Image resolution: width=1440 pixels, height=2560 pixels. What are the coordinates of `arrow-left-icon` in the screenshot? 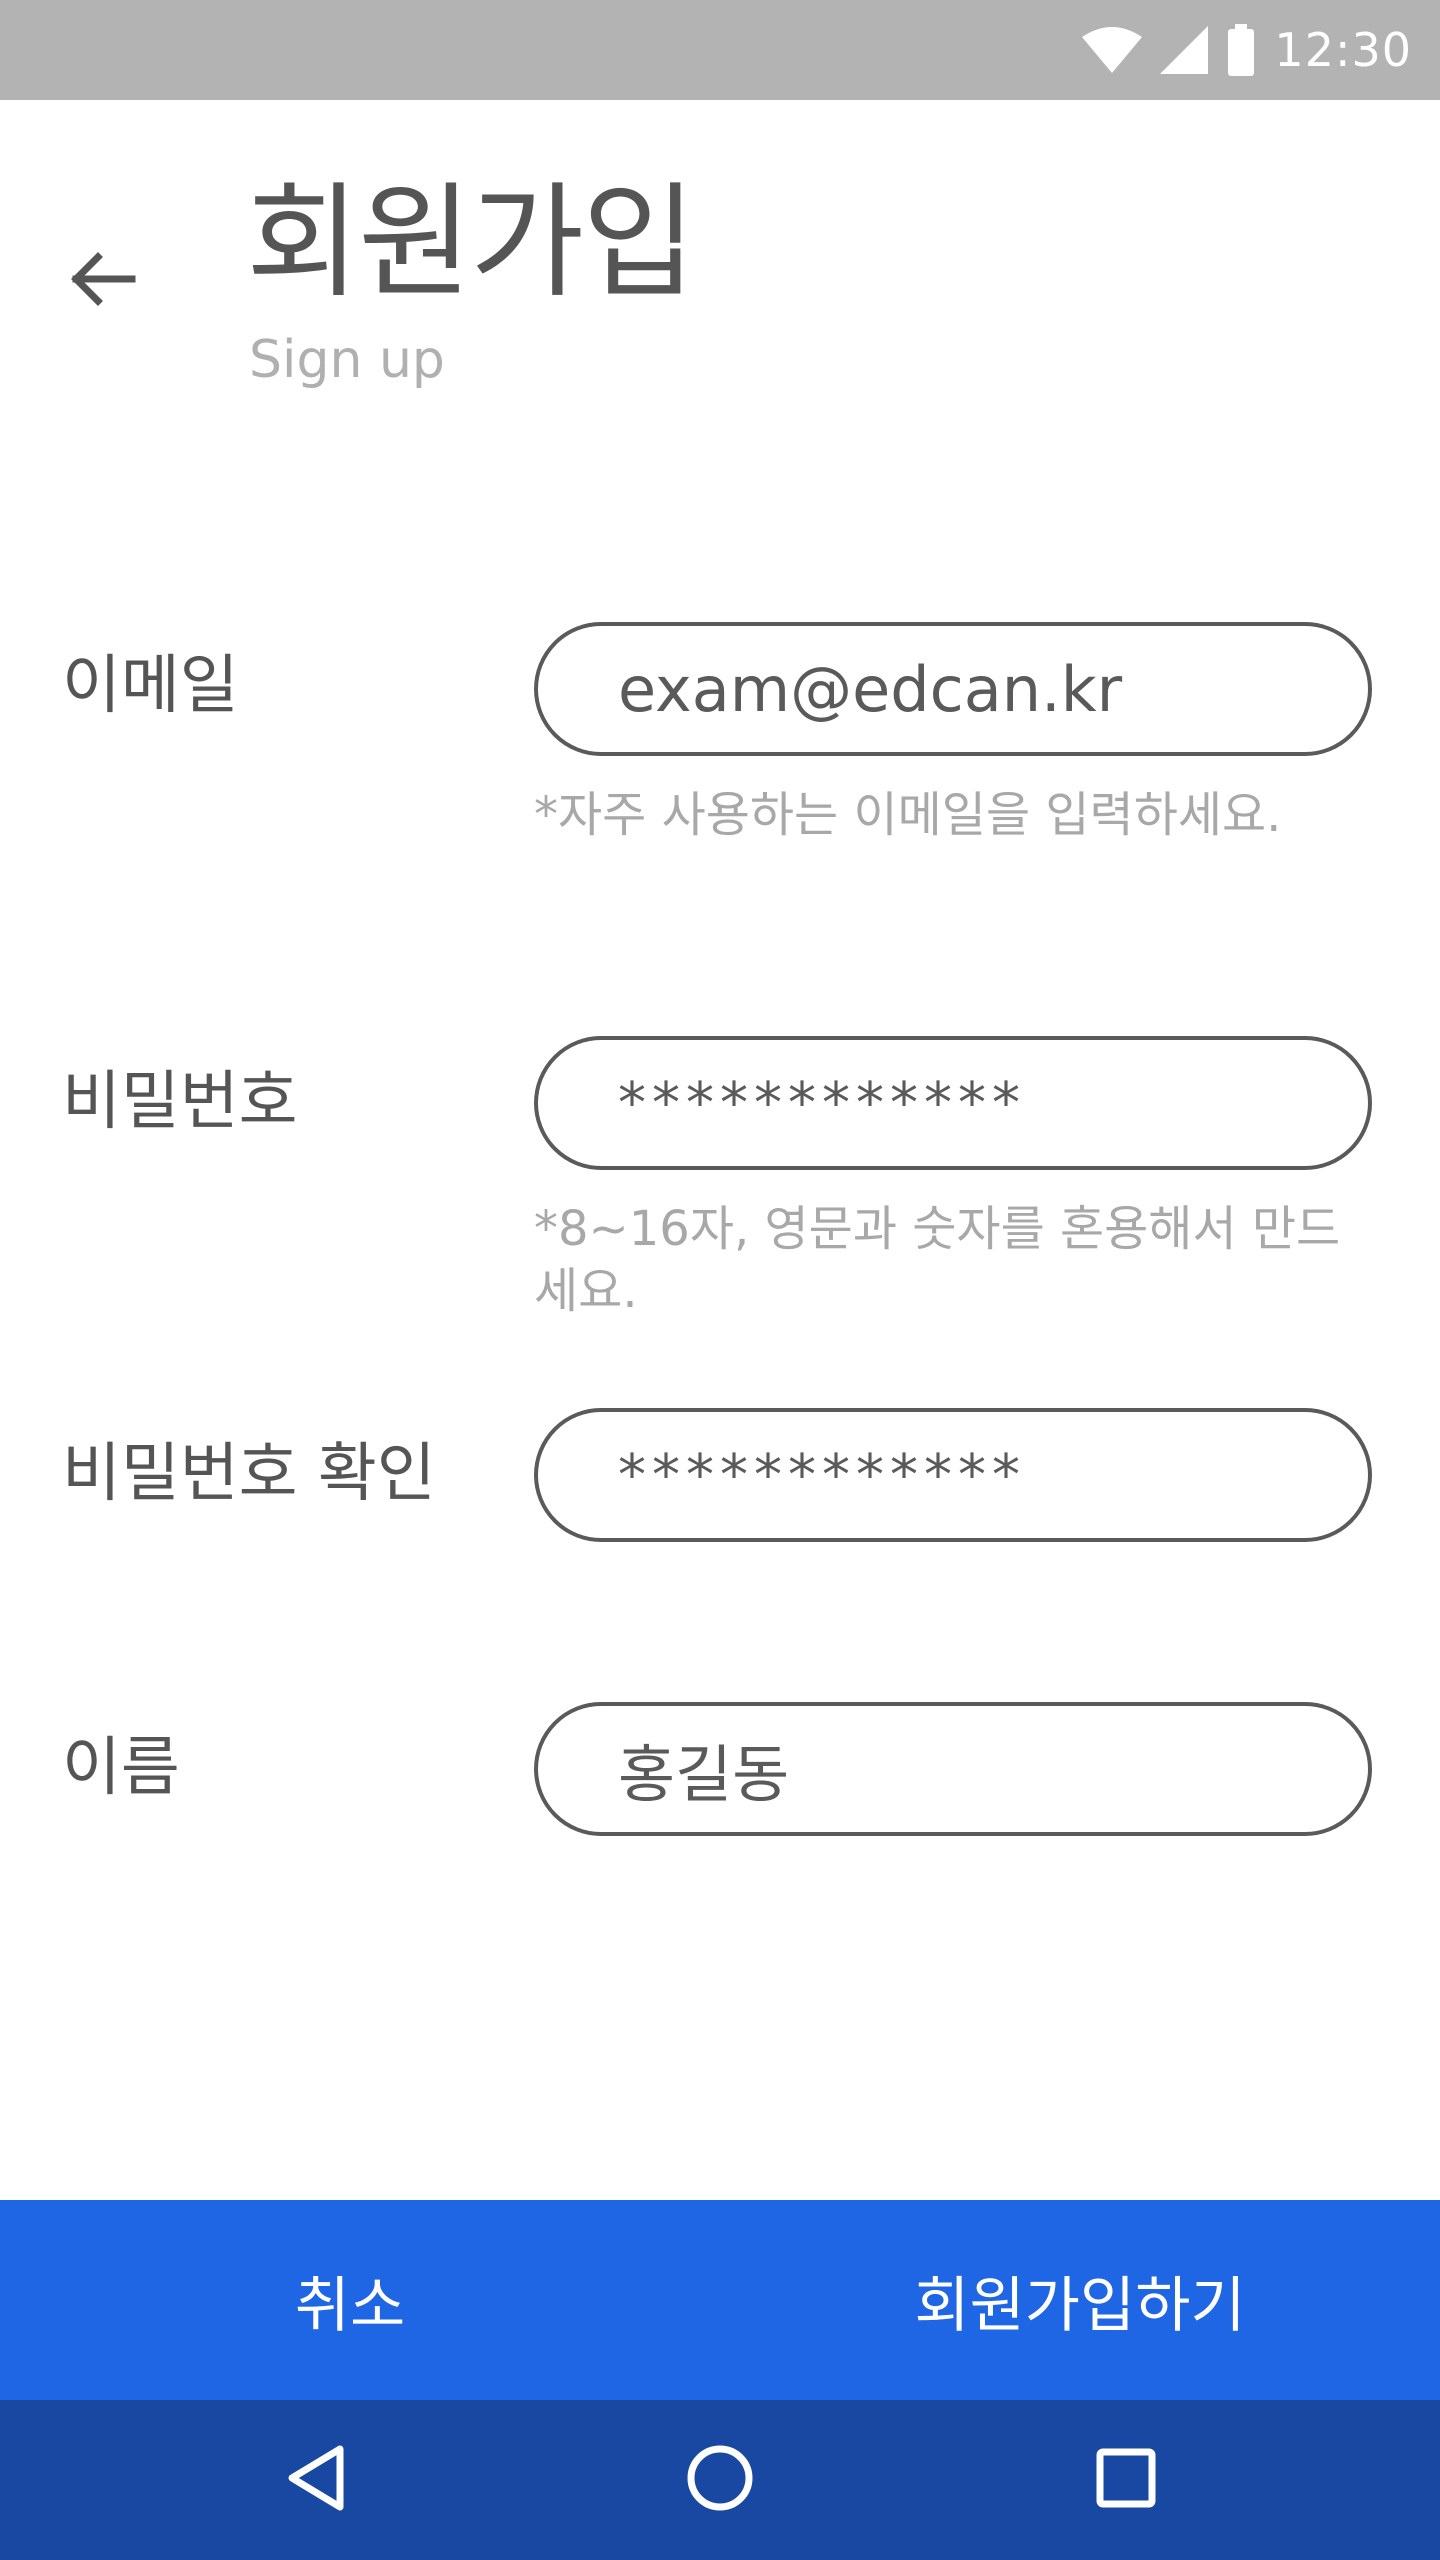 It's located at (101, 281).